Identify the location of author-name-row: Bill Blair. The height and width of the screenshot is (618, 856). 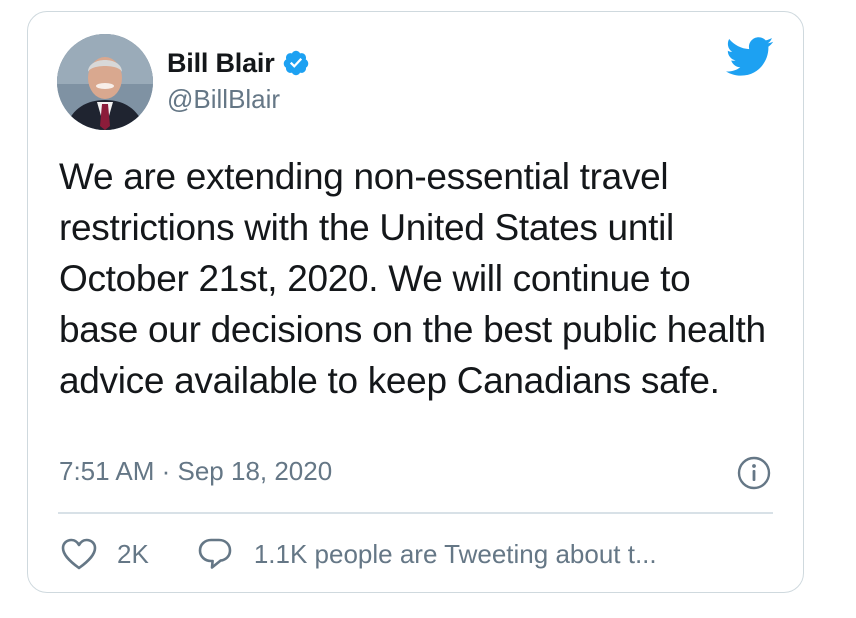
(238, 63).